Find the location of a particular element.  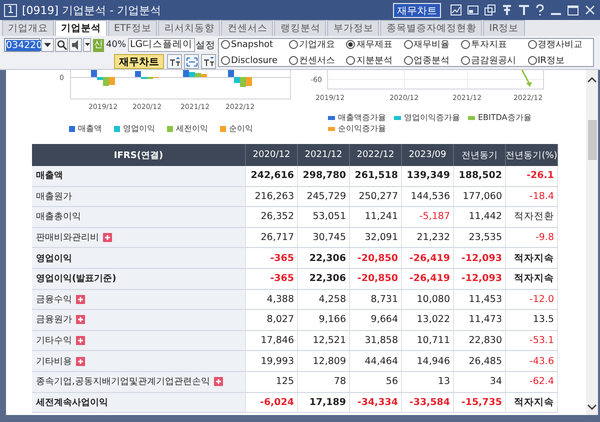

column-header: 전년동기 is located at coordinates (480, 155).